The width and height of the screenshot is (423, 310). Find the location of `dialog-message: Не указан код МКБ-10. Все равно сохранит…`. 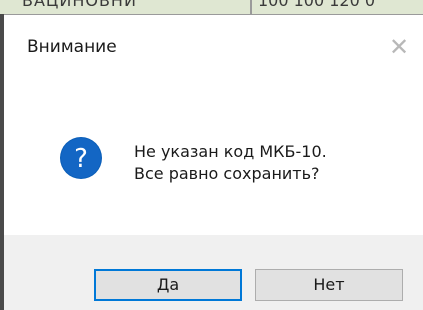

dialog-message: Не указан код МКБ-10. Все равно сохранит… is located at coordinates (230, 163).